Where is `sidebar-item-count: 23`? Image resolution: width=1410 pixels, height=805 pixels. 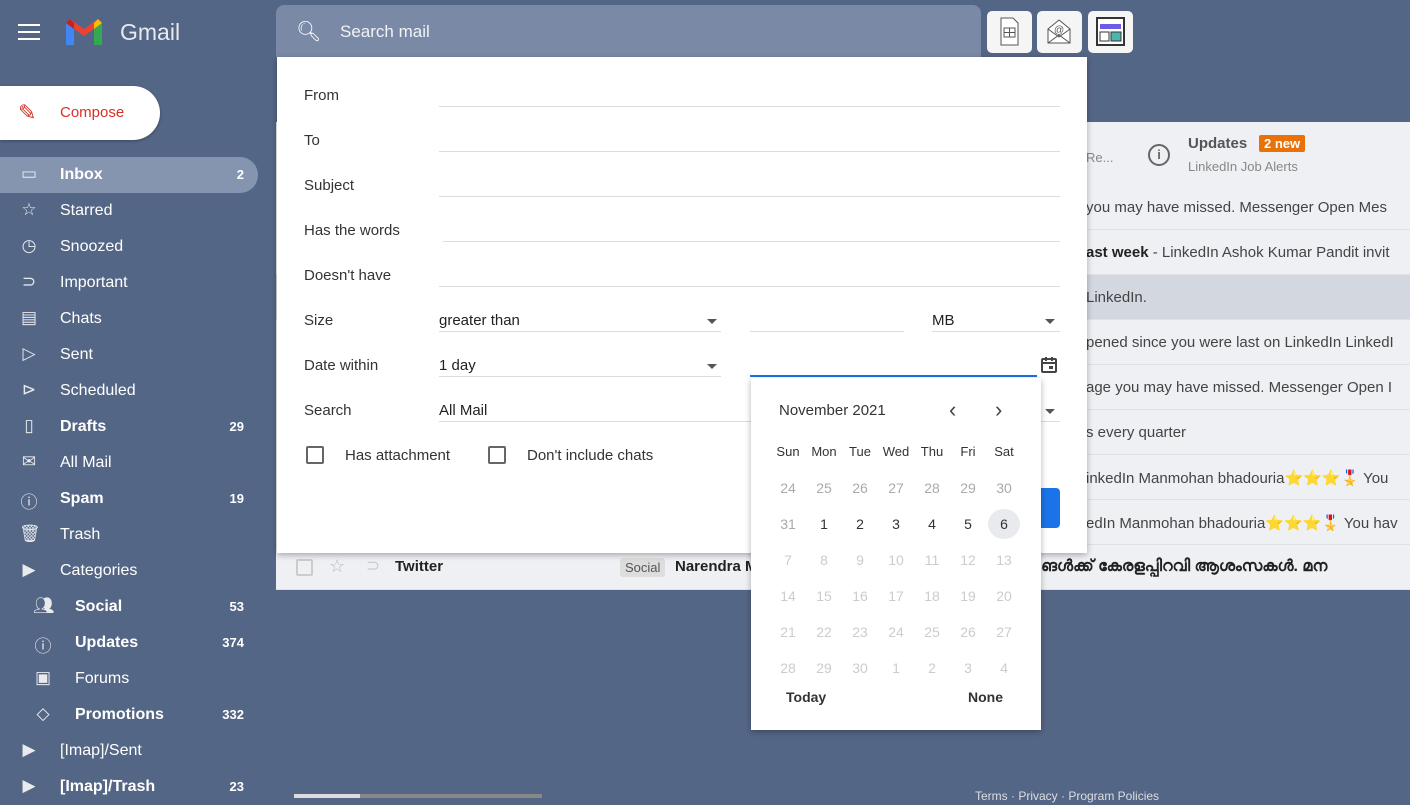 sidebar-item-count: 23 is located at coordinates (236, 786).